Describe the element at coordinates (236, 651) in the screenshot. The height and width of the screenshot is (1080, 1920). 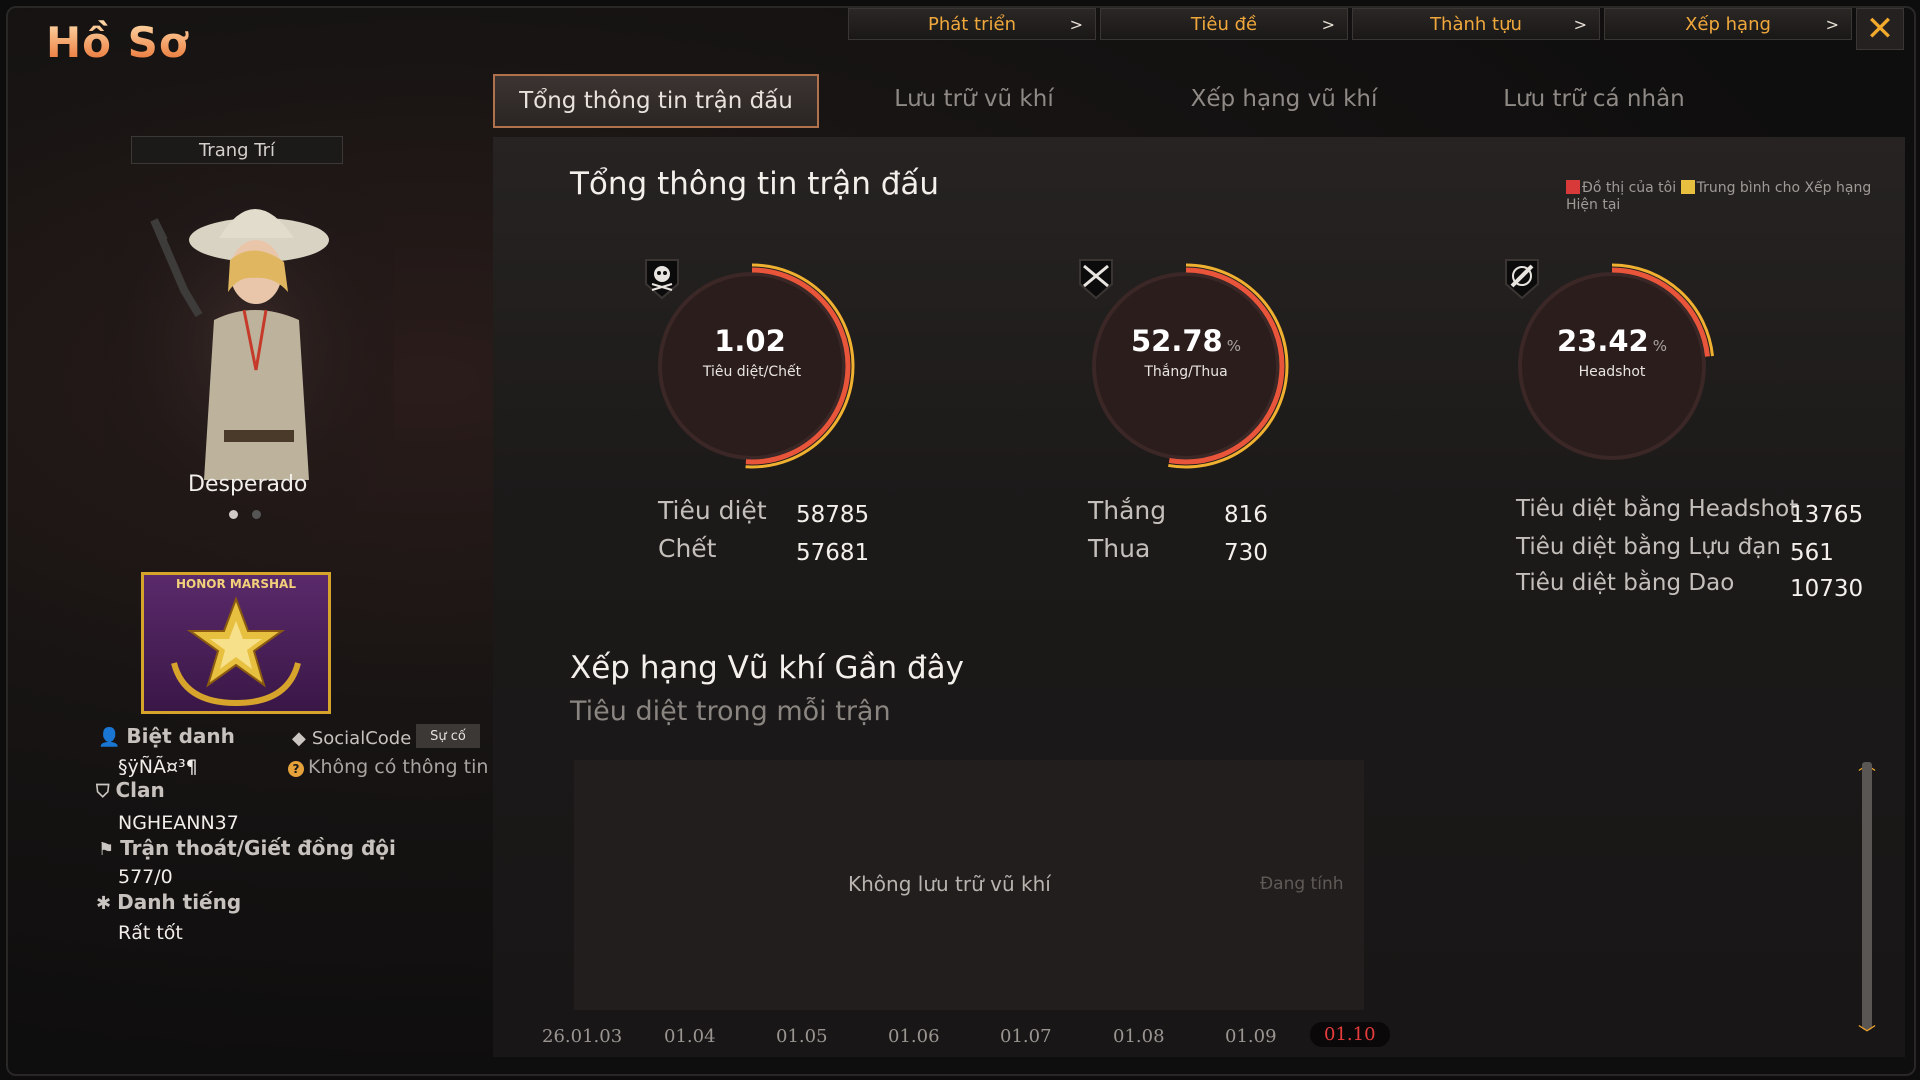
I see `star-emblem-icon` at that location.